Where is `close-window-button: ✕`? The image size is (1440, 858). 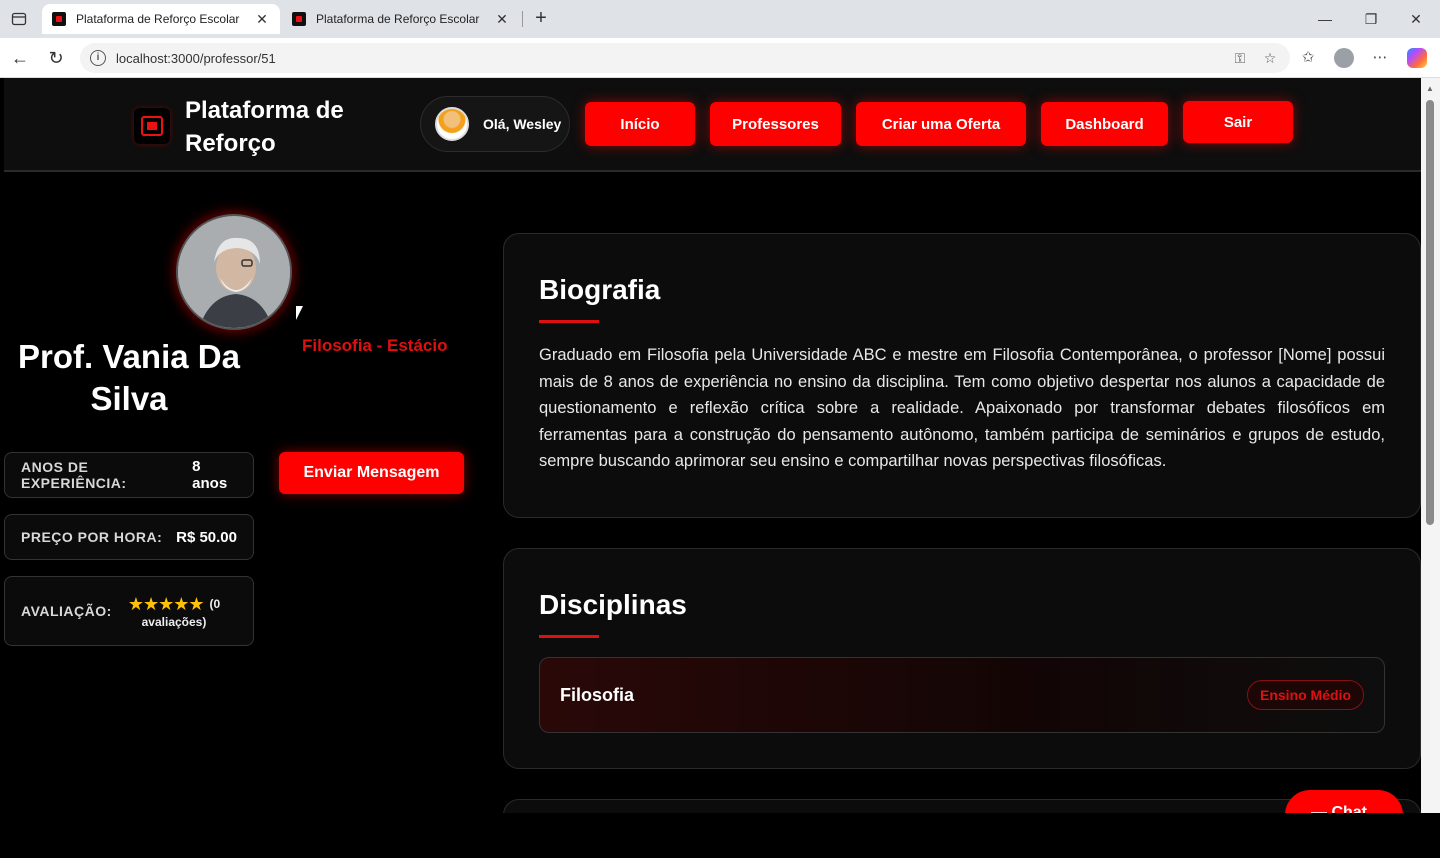
close-window-button: ✕ is located at coordinates (1416, 19).